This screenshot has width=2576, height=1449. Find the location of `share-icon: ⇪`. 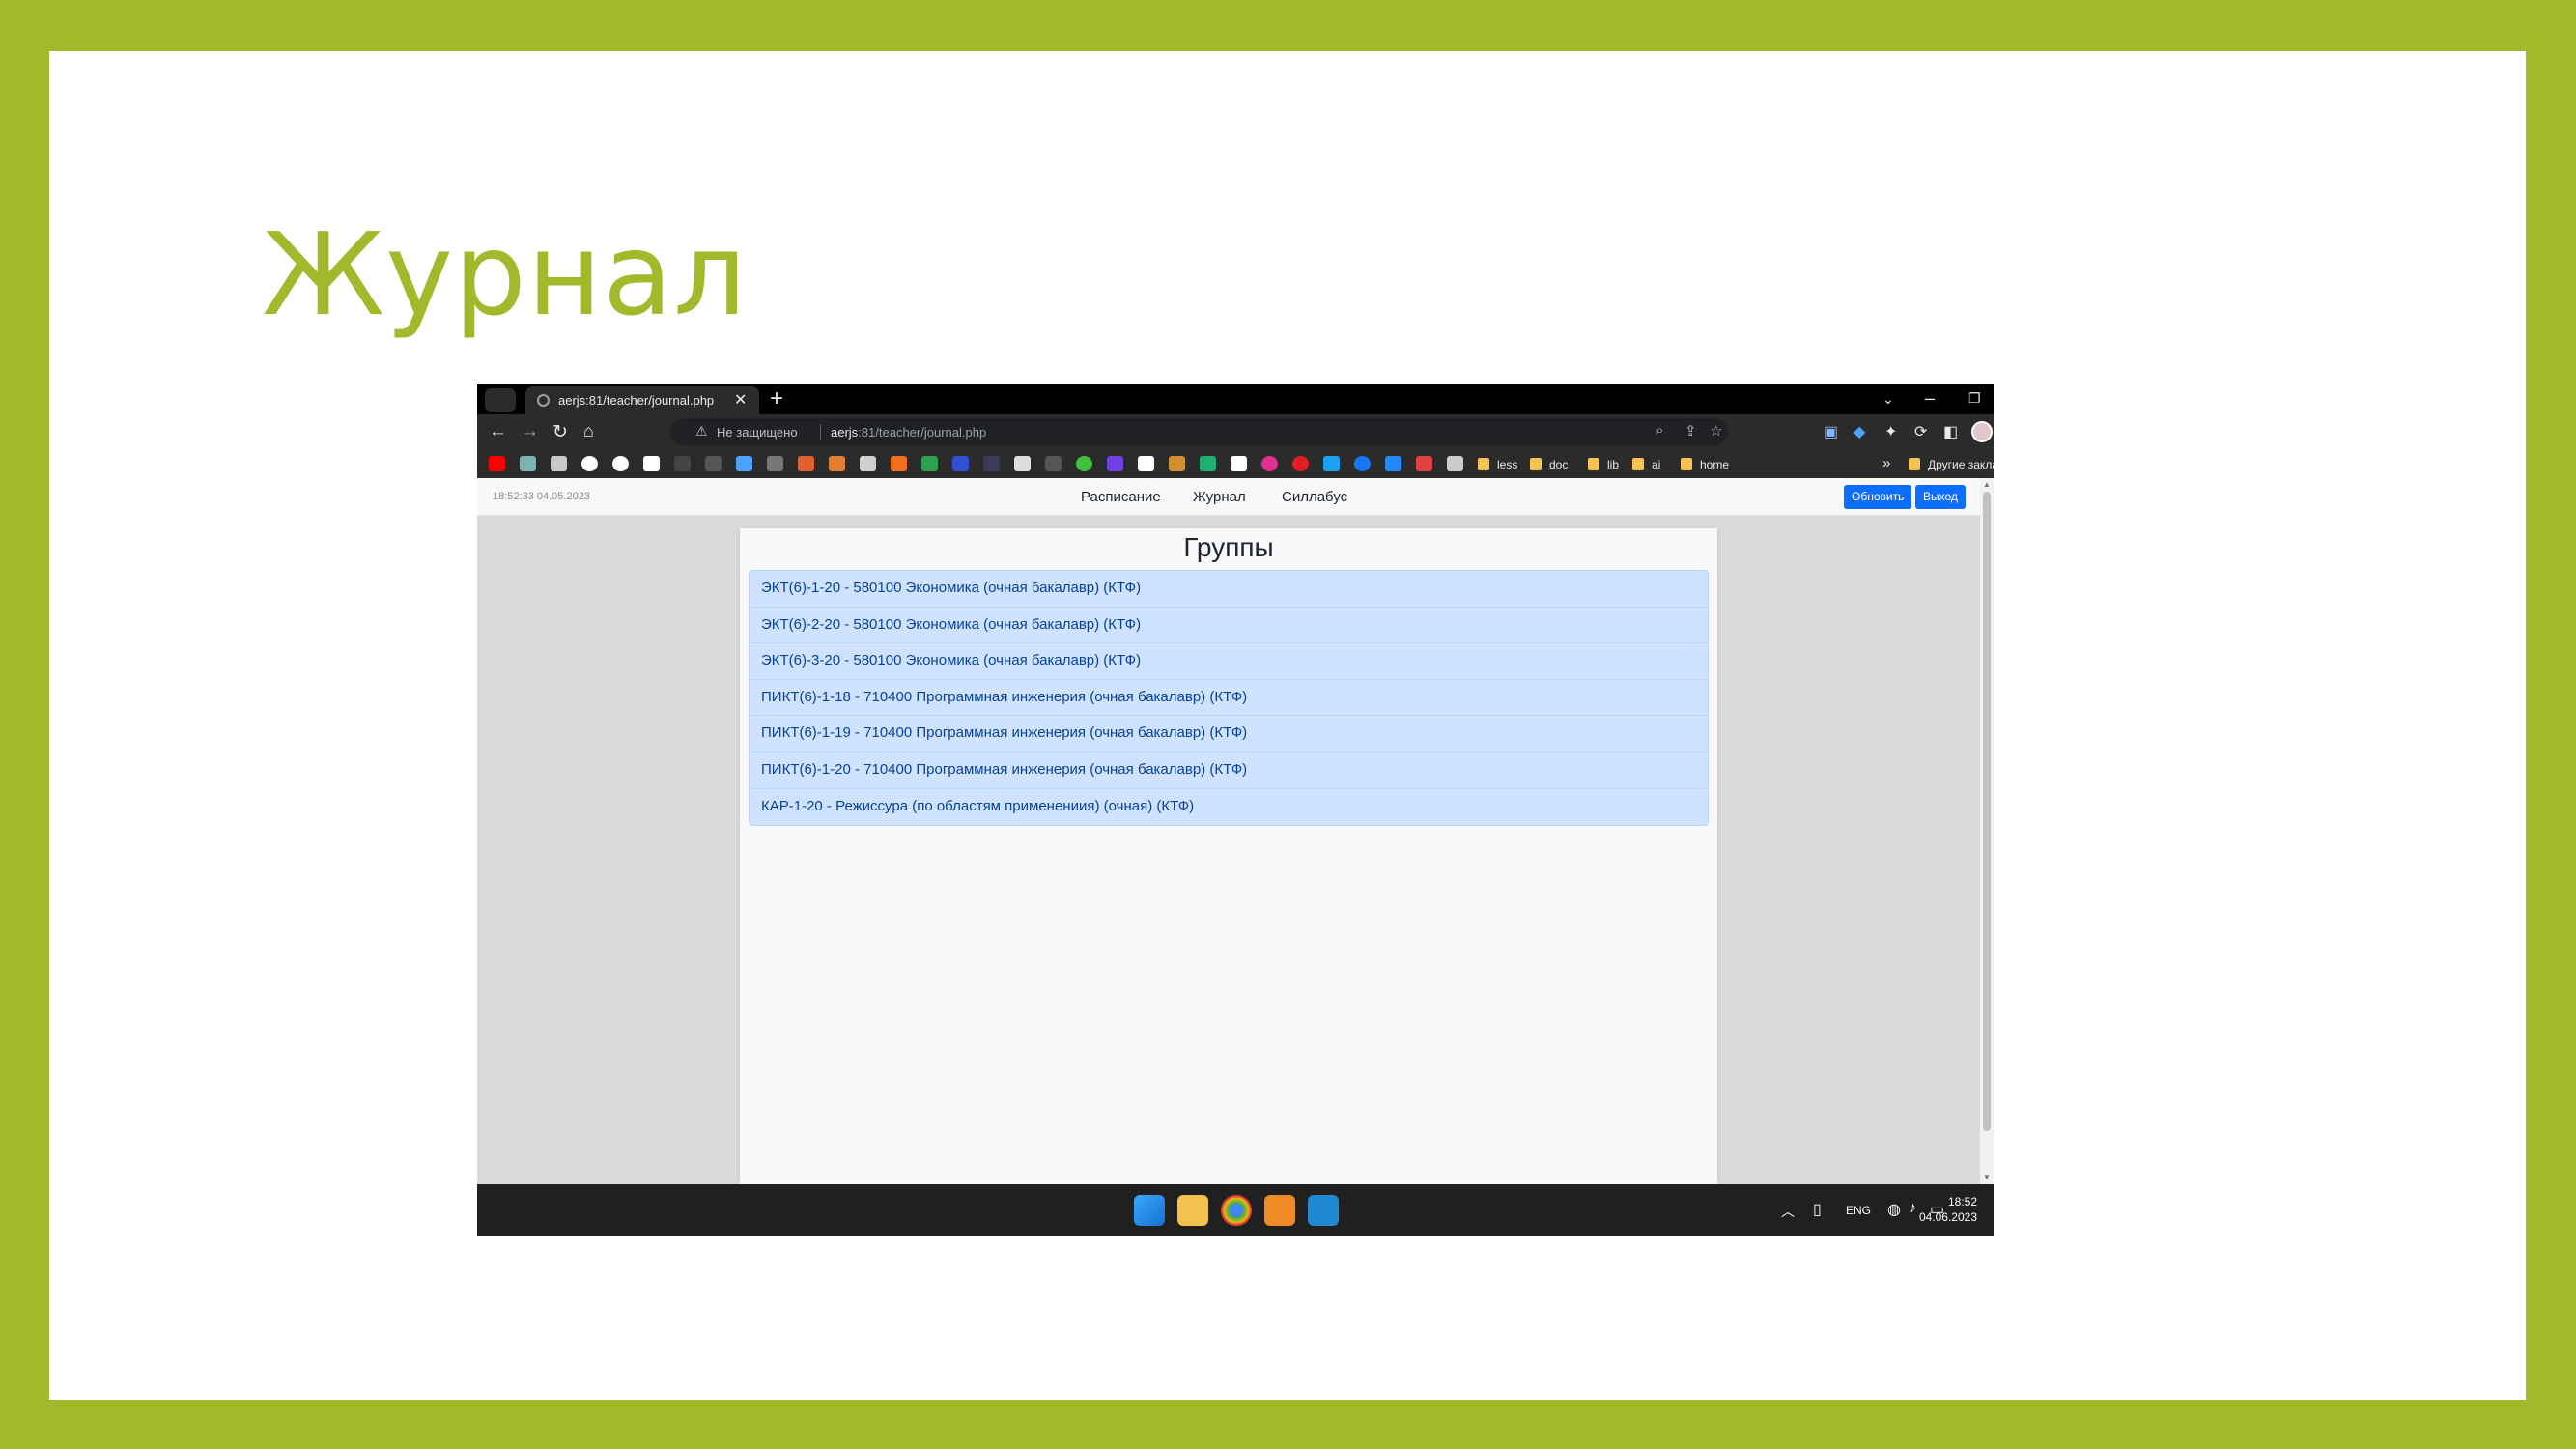

share-icon: ⇪ is located at coordinates (1690, 431).